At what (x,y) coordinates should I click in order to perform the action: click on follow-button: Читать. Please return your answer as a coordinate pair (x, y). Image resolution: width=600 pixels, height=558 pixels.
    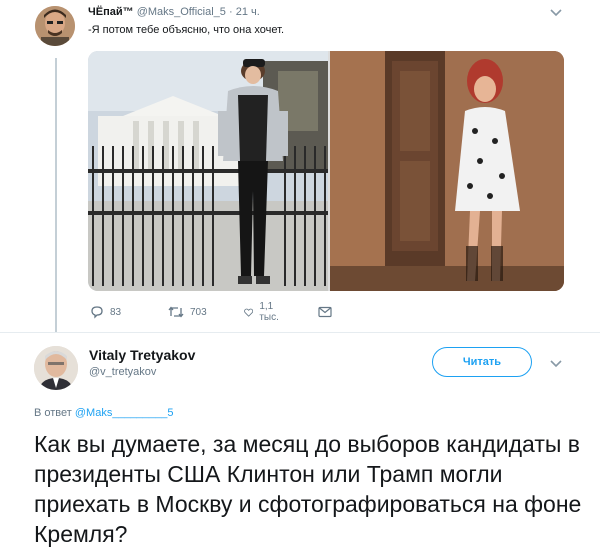
    Looking at the image, I should click on (482, 362).